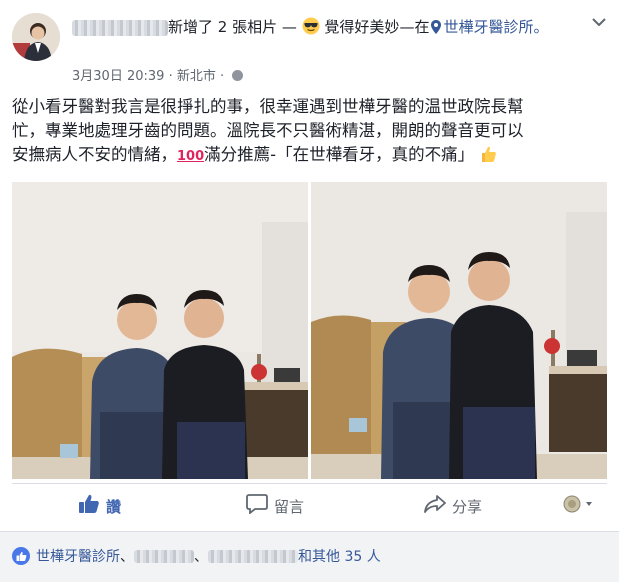 The height and width of the screenshot is (582, 619). I want to click on share-label: 分享, so click(467, 506).